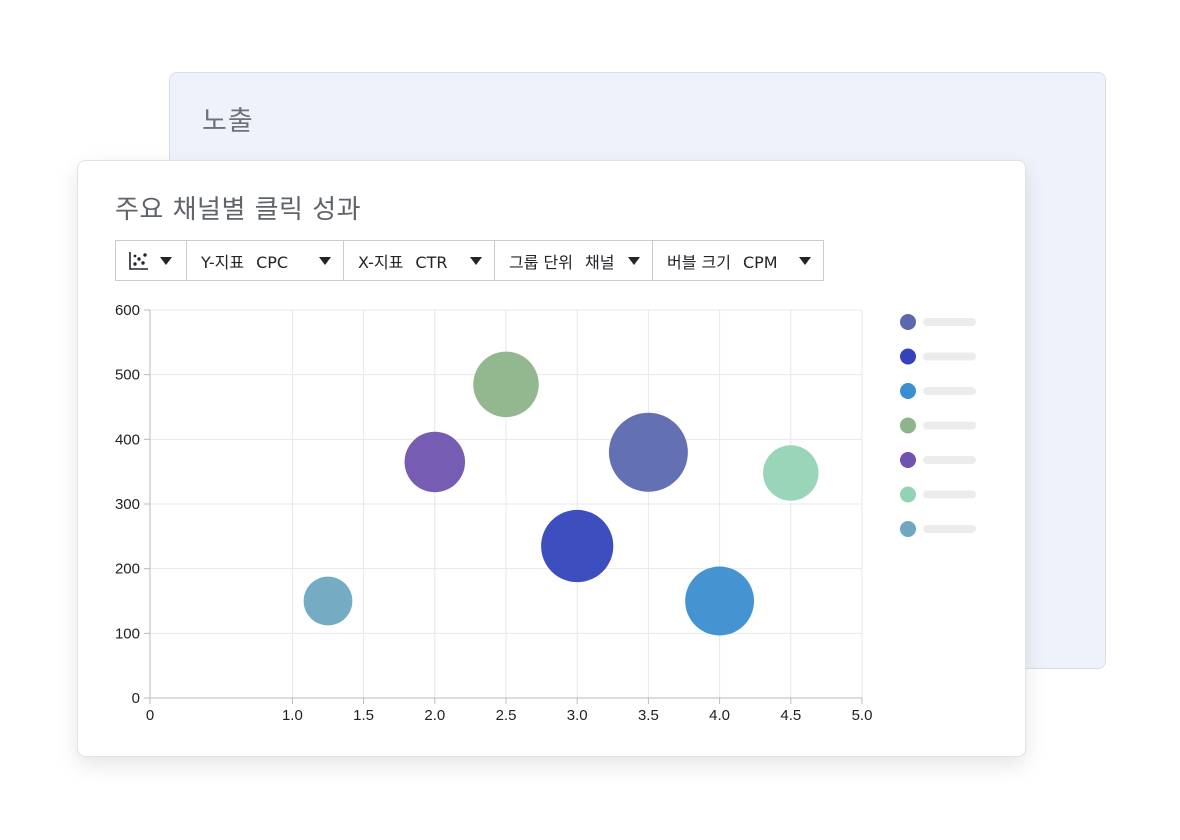  Describe the element at coordinates (127, 504) in the screenshot. I see `y-tick-label: 300` at that location.